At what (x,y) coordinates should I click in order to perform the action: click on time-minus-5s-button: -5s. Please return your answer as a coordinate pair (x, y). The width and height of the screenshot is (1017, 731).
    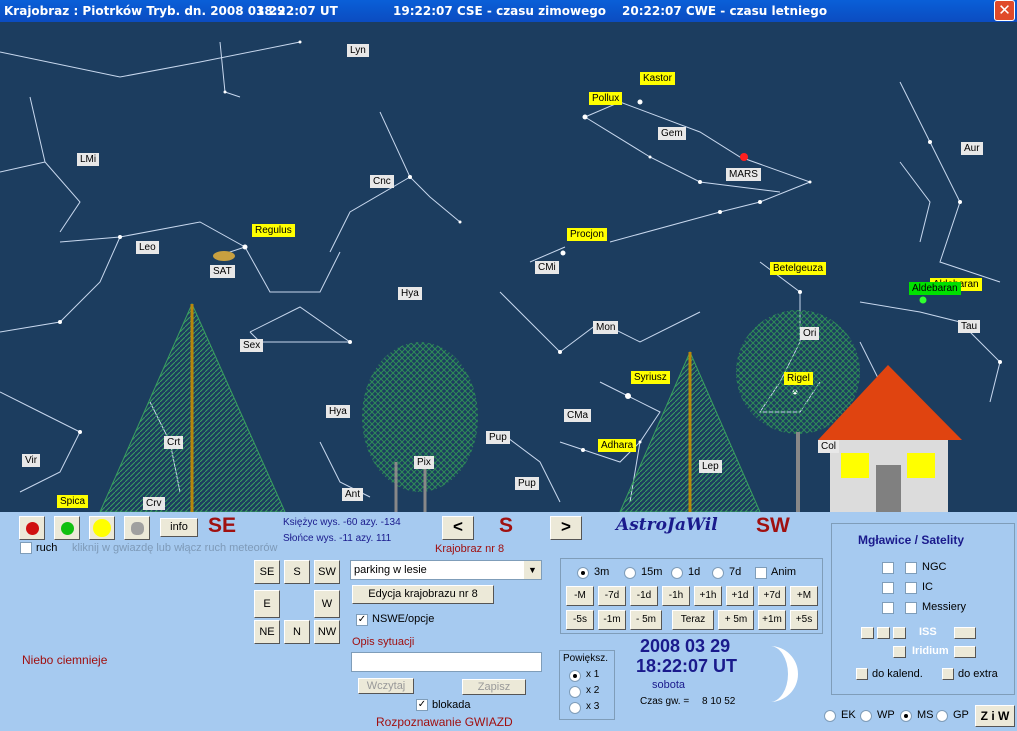
    Looking at the image, I should click on (580, 620).